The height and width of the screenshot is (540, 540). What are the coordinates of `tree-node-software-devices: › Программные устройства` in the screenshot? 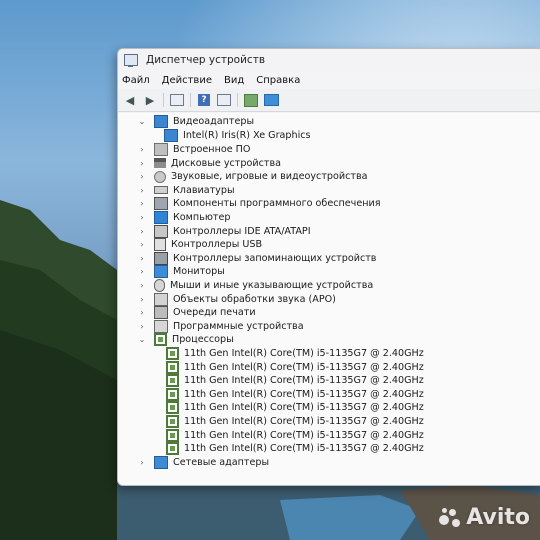 It's located at (221, 326).